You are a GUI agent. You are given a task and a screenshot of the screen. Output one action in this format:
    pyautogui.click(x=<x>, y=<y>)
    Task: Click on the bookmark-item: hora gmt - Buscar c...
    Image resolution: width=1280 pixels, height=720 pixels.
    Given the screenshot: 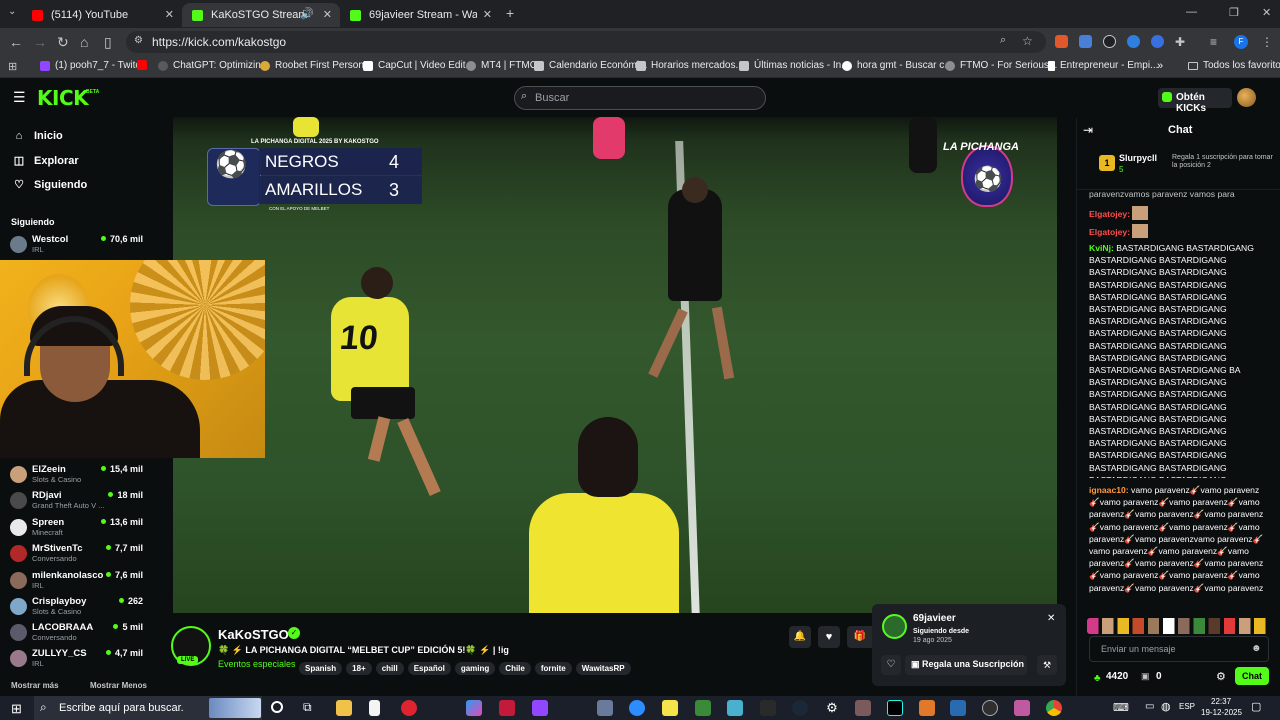 What is the action you would take?
    pyautogui.click(x=897, y=65)
    